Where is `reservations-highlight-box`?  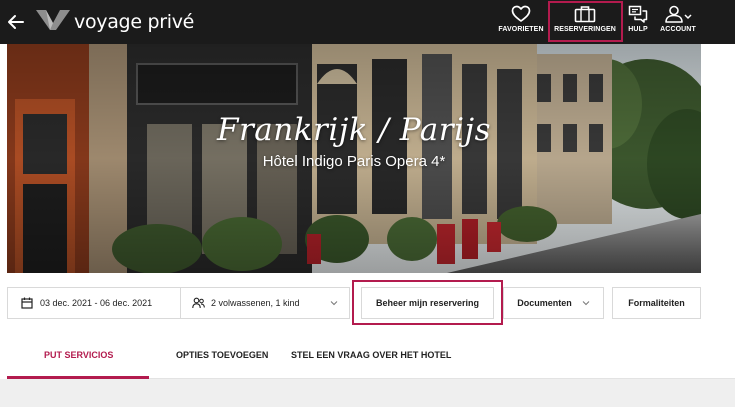 reservations-highlight-box is located at coordinates (585, 21).